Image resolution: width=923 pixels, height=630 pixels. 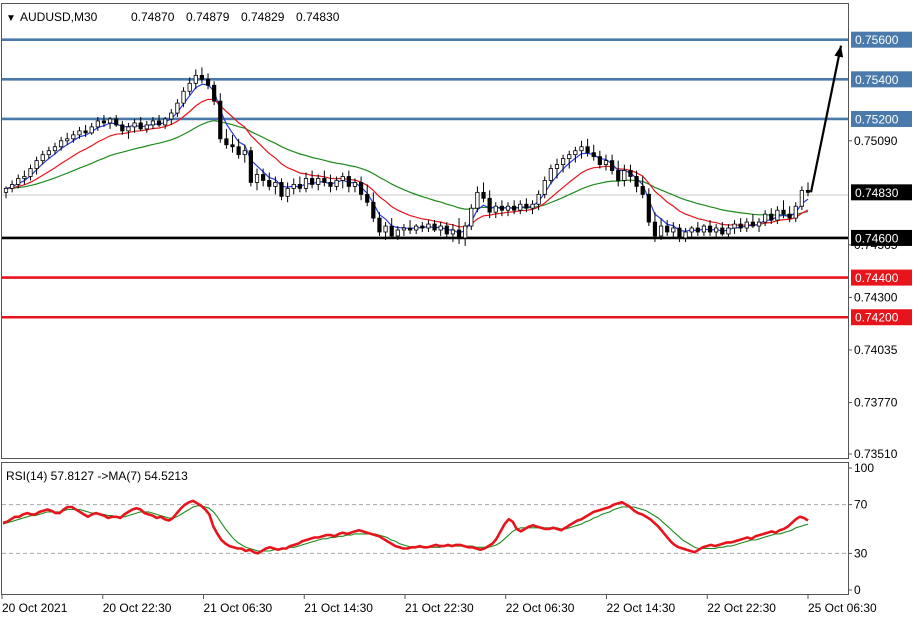 I want to click on ohlc-close: 0.74830, so click(x=318, y=17).